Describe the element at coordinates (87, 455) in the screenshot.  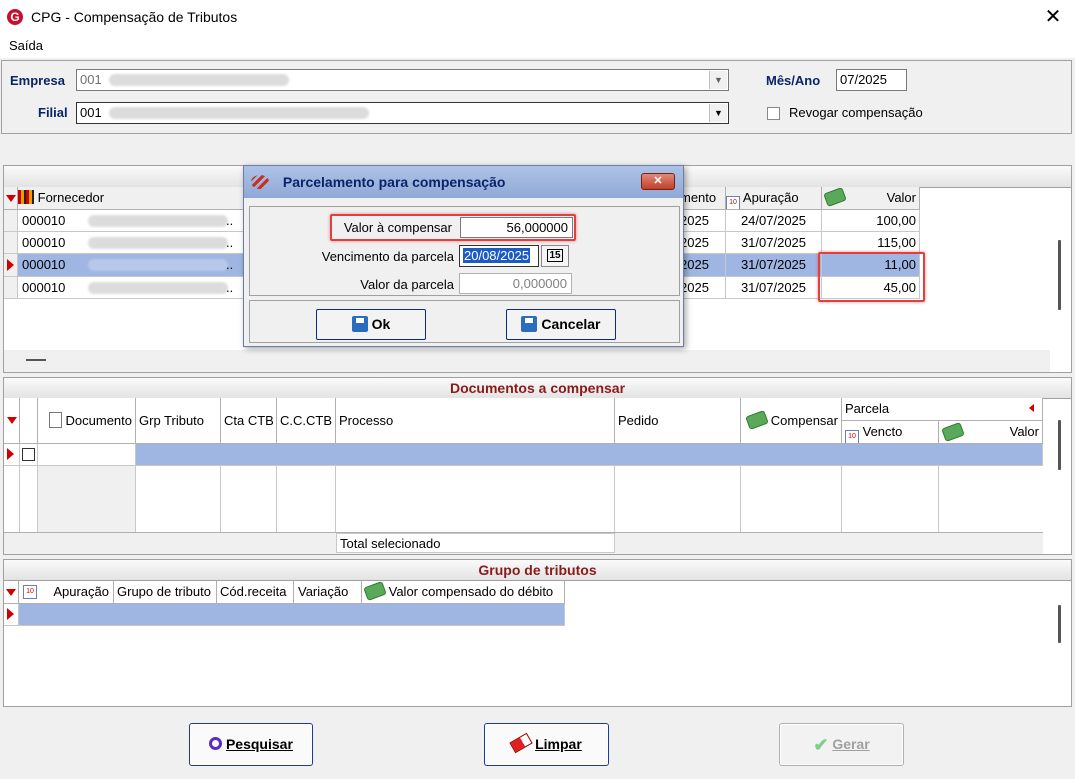
I see `cell-documento` at that location.